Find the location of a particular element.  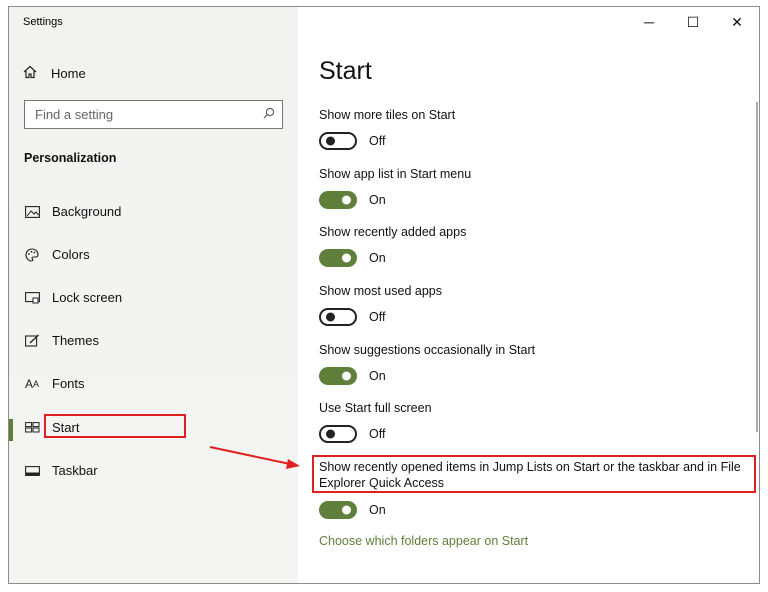

setting-label: Show suggestions occasionally in Start is located at coordinates (427, 350).